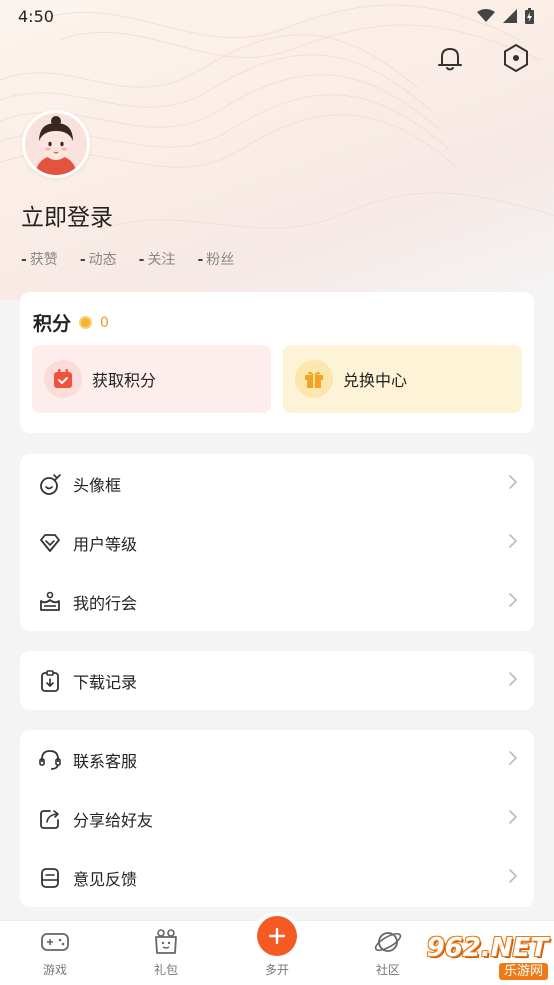 The width and height of the screenshot is (554, 985). Describe the element at coordinates (97, 485) in the screenshot. I see `menu-avatar-frame-label: 头像框` at that location.